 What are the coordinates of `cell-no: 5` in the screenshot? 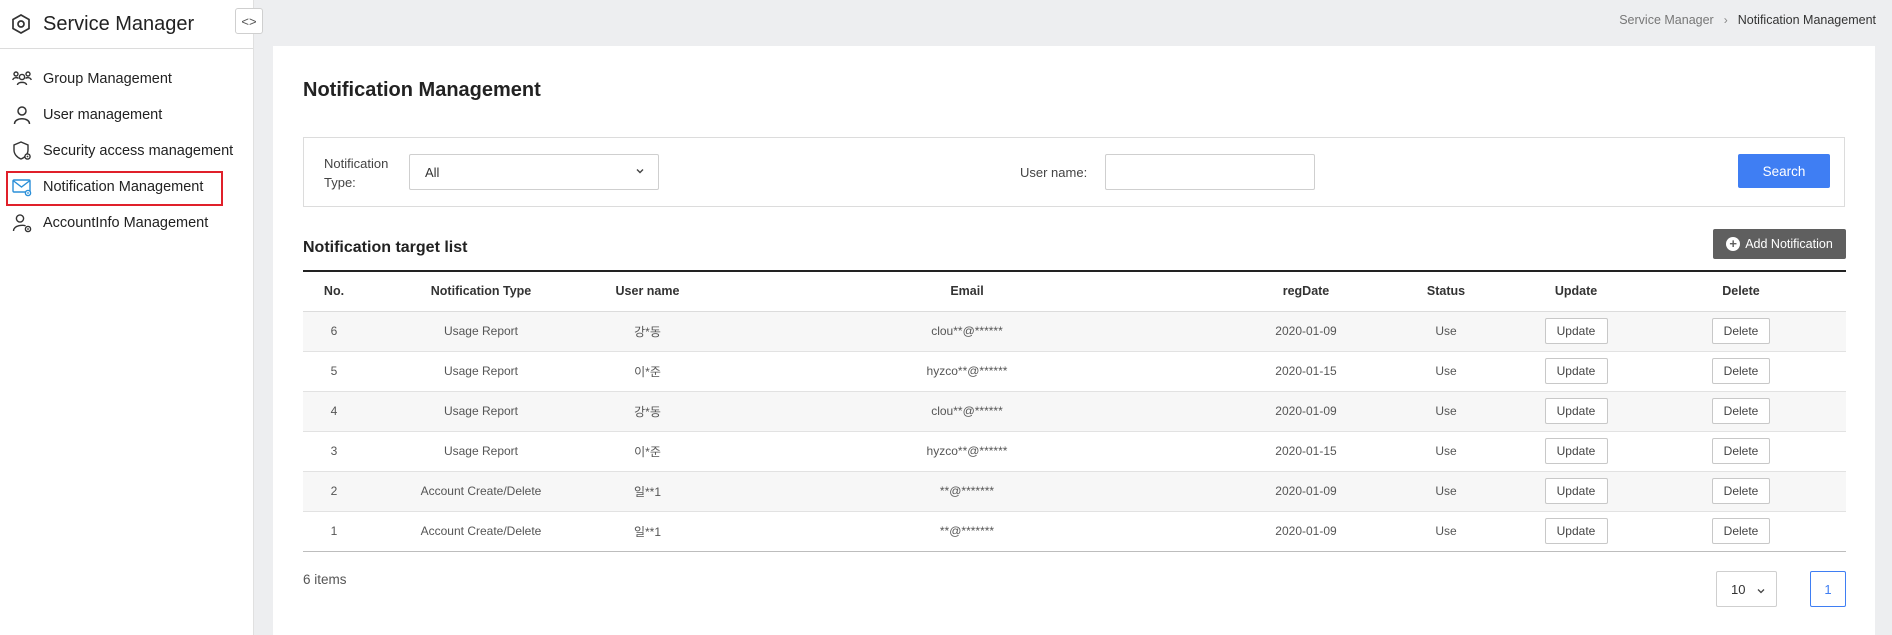 It's located at (334, 371).